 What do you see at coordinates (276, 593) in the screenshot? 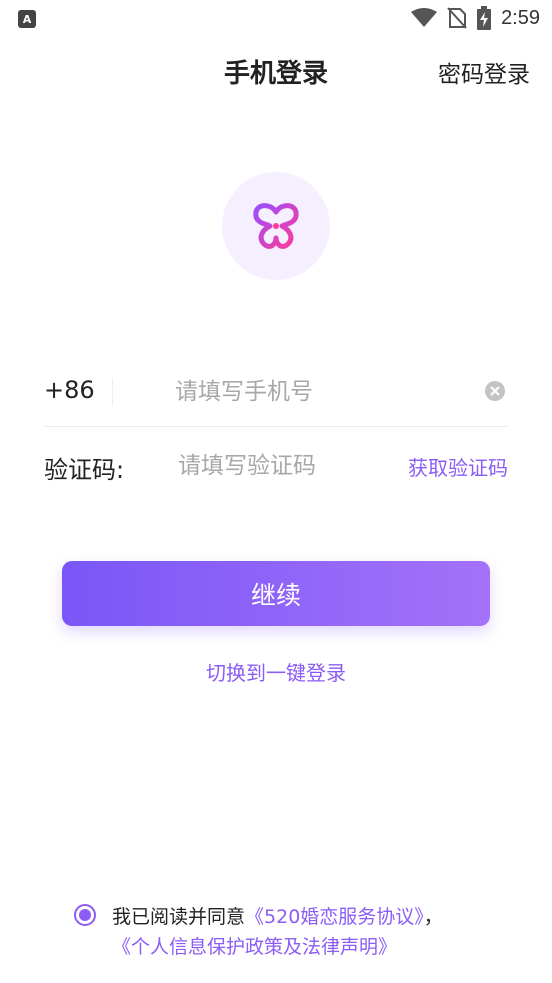
I see `continue-button: 继续` at bounding box center [276, 593].